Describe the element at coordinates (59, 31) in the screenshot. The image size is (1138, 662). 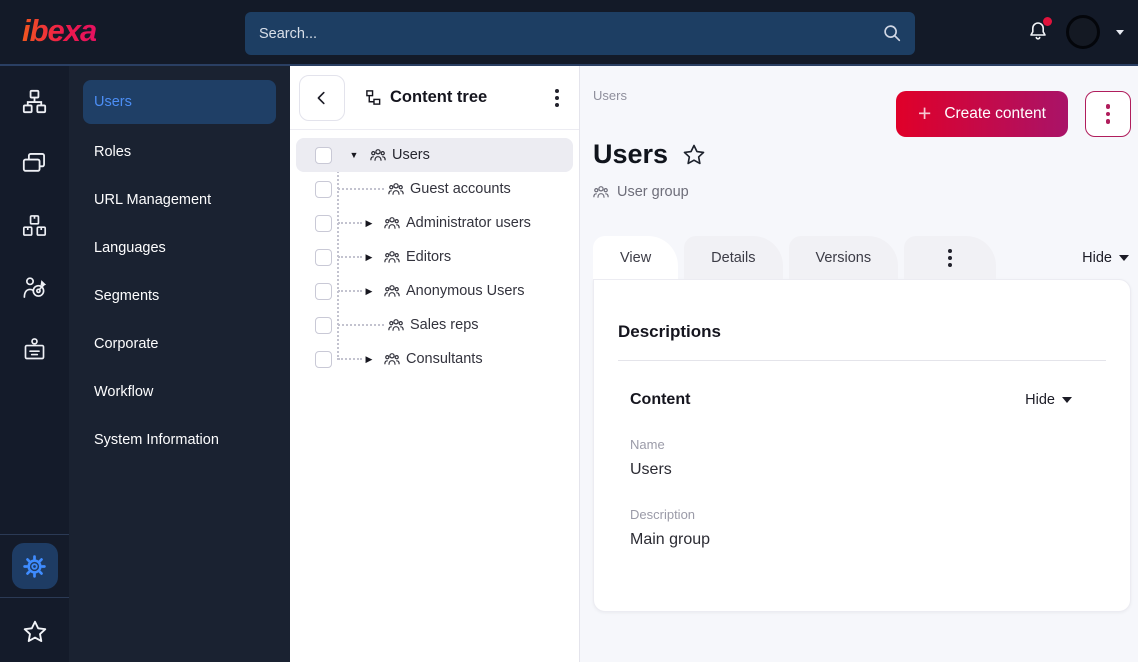
I see `ibexa-logo: ibexa` at that location.